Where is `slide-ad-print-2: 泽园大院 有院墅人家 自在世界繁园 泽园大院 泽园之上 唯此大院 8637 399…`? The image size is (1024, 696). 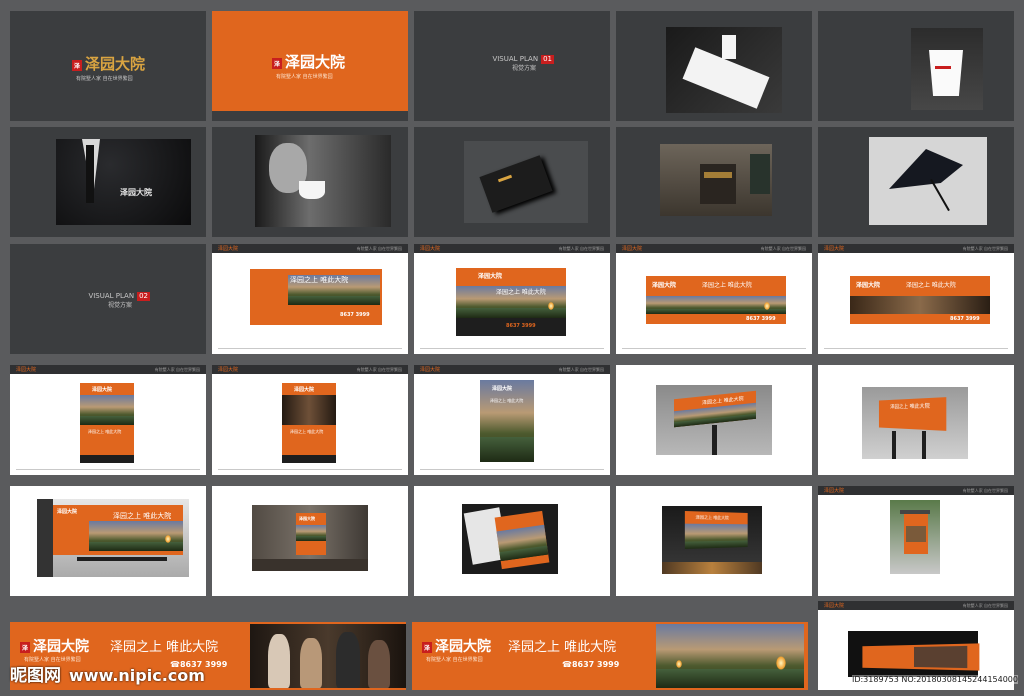
slide-ad-print-2: 泽园大院 有院墅人家 自在世界繁园 泽园大院 泽园之上 唯此大院 8637 399… is located at coordinates (512, 299).